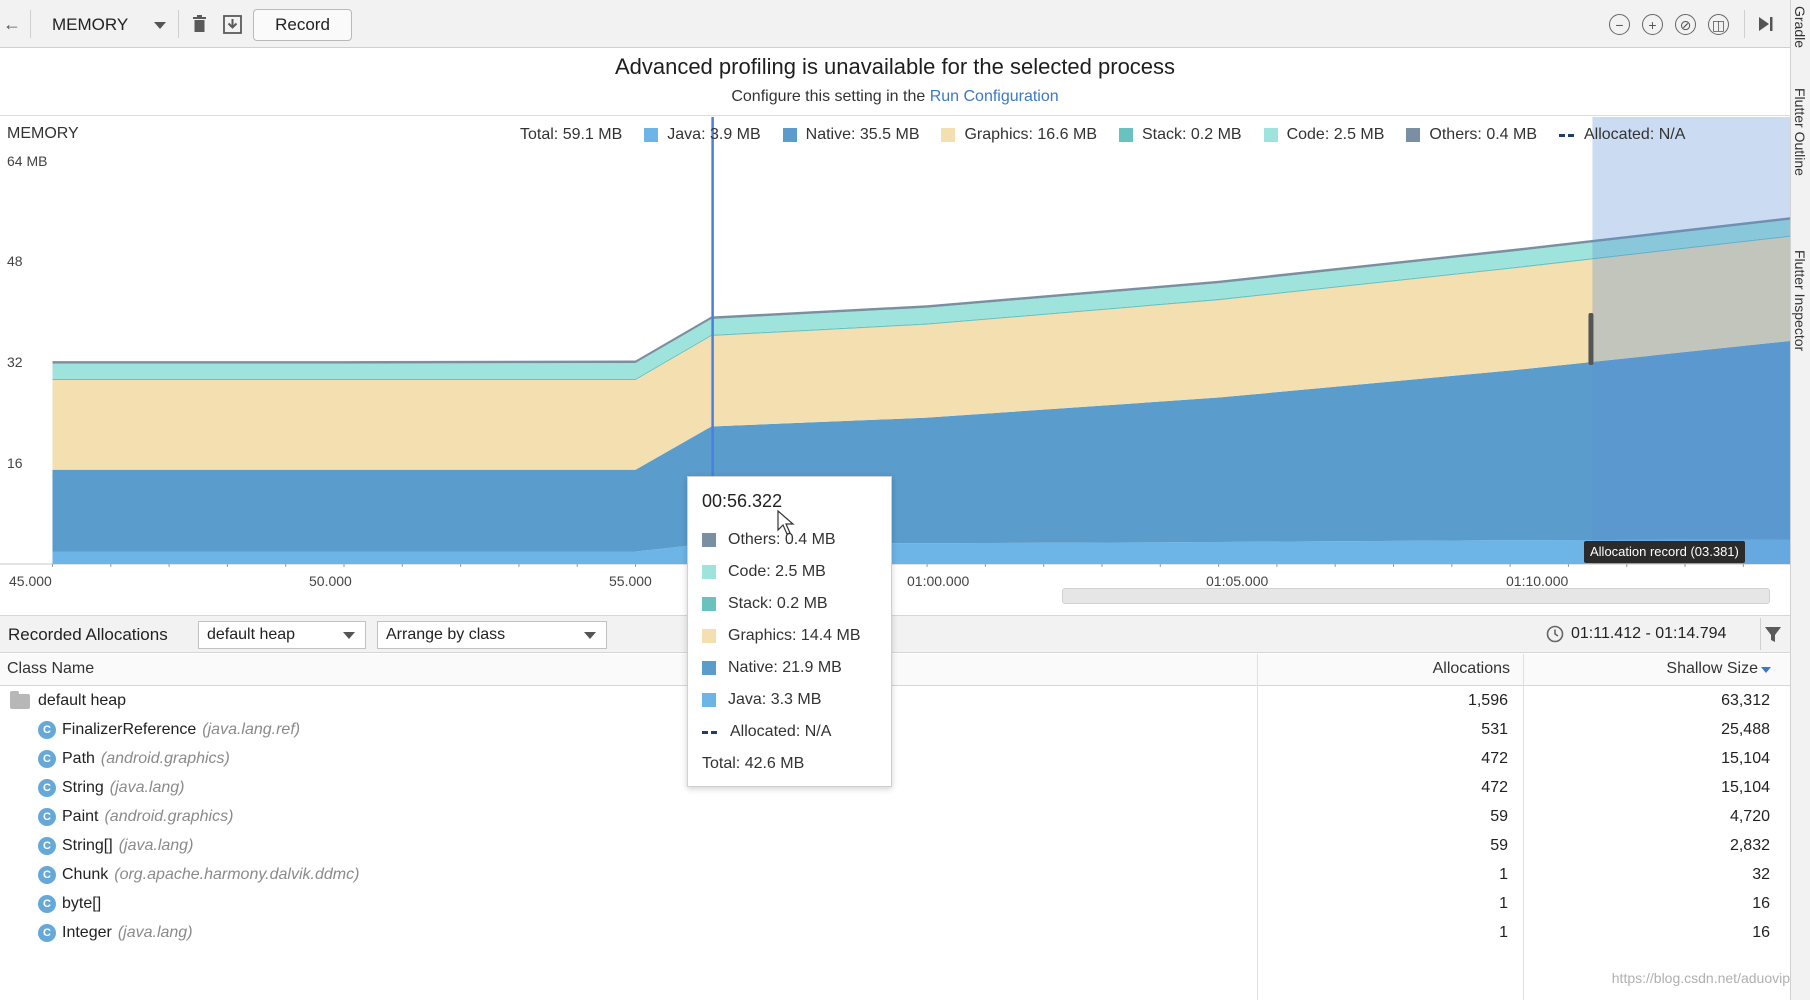  Describe the element at coordinates (135, 817) in the screenshot. I see `class-name-cell: C Paint (android.graphics)` at that location.